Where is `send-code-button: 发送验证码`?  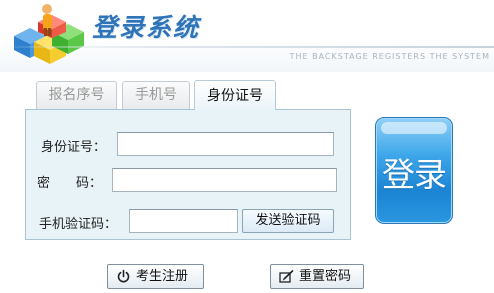 send-code-button: 发送验证码 is located at coordinates (288, 221).